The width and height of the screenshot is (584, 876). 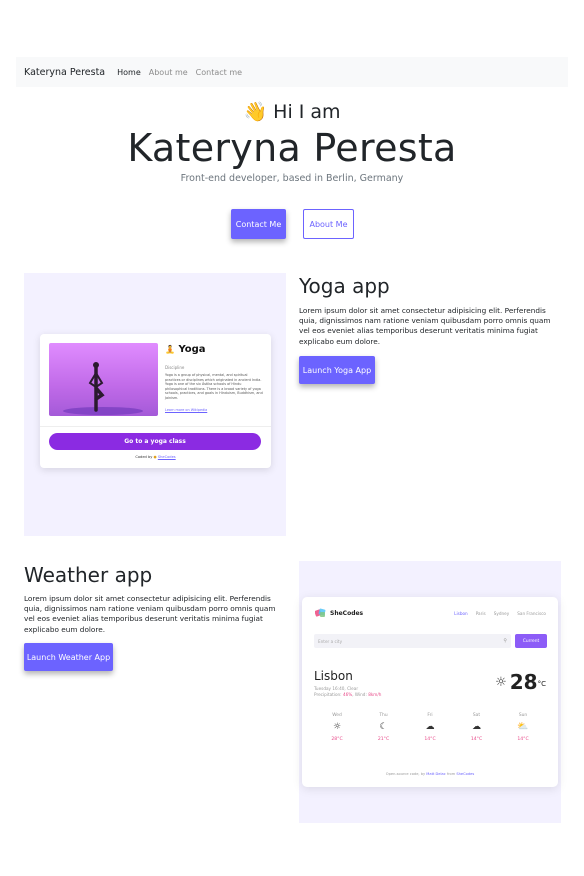 I want to click on contact-me-button: Contact Me, so click(x=258, y=224).